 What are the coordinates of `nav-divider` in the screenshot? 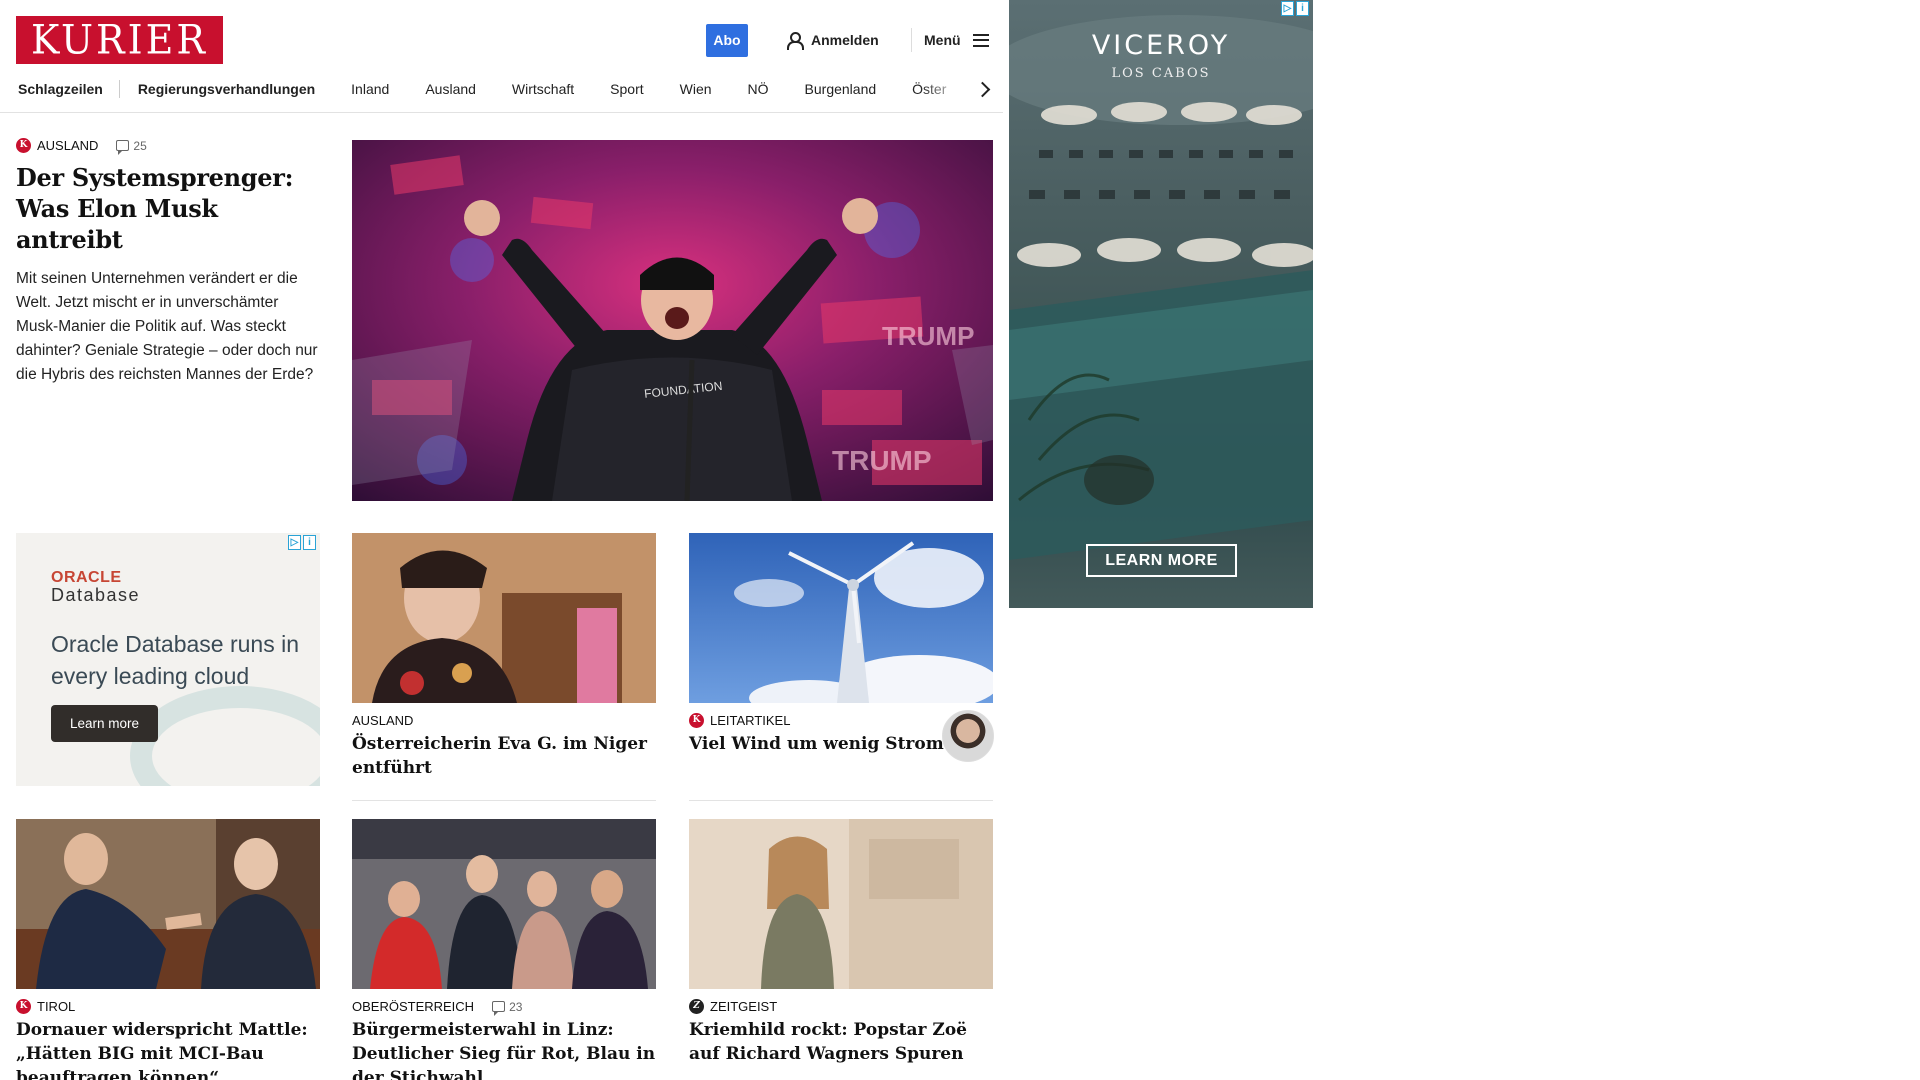 It's located at (501, 112).